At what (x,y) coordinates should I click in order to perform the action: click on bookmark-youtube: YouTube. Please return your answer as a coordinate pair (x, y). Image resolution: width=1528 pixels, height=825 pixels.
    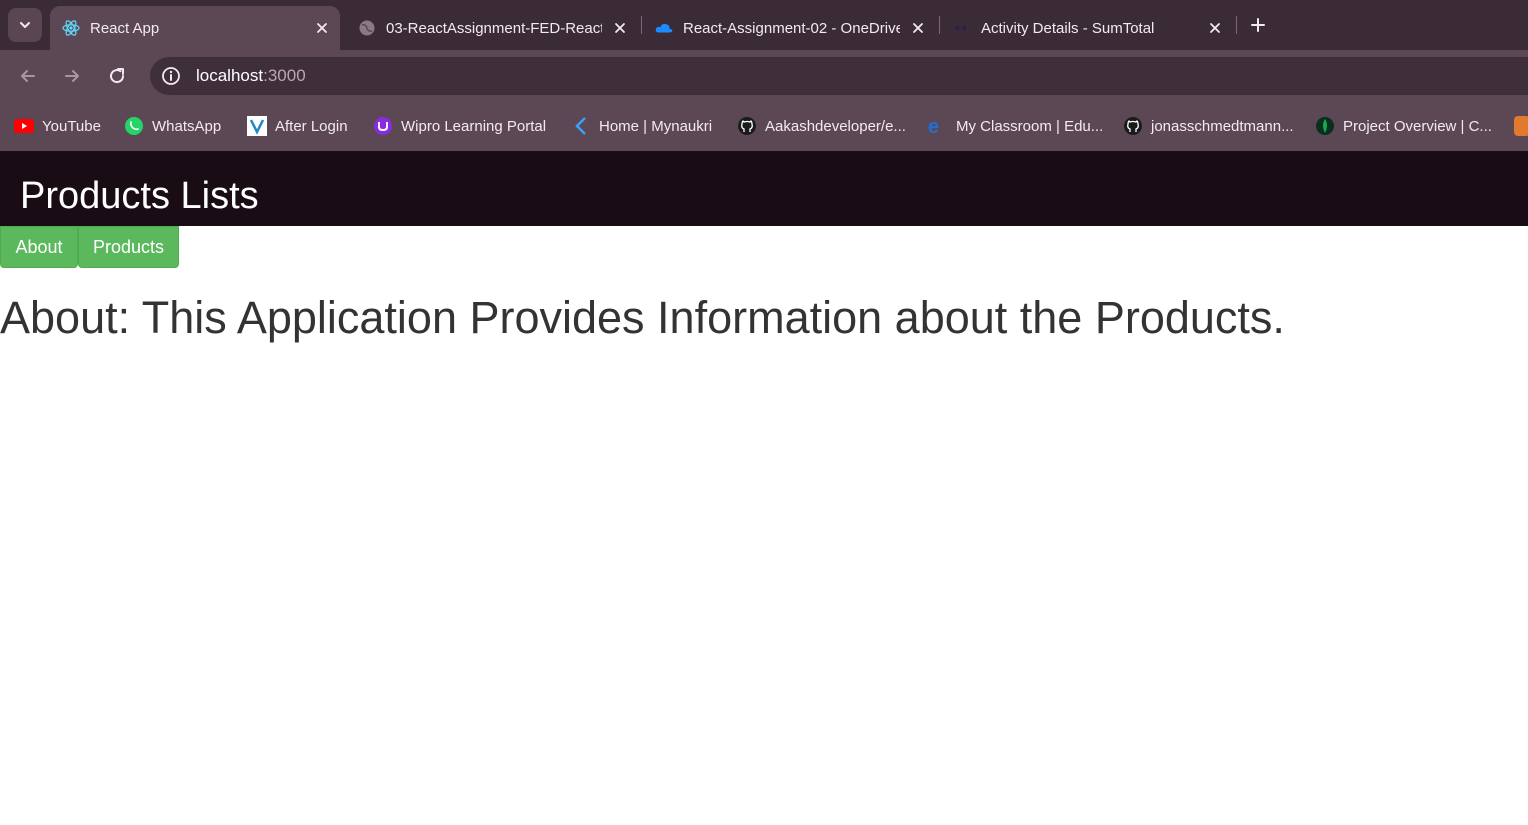
    Looking at the image, I should click on (57, 126).